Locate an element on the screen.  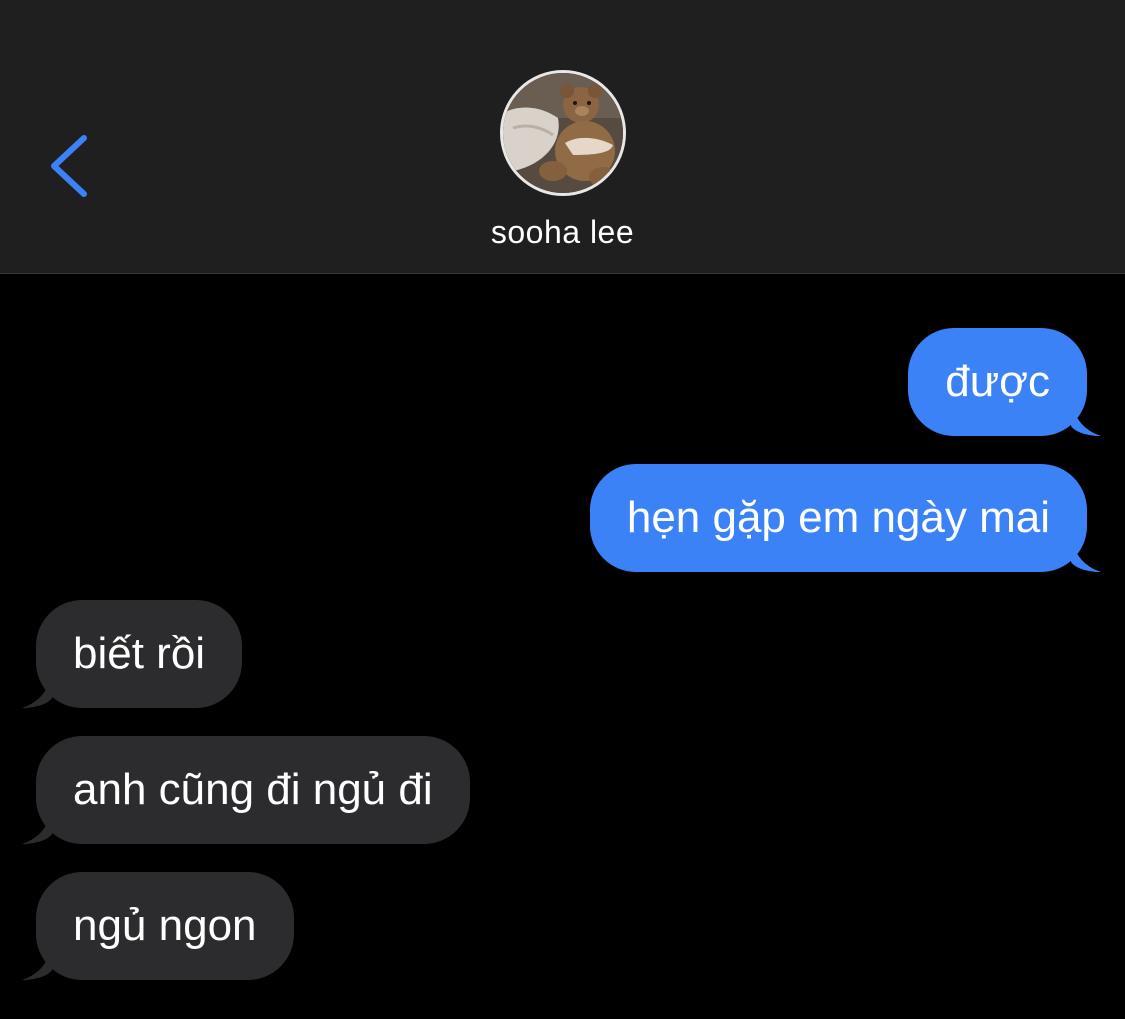
message-text: ngủ ngon is located at coordinates (165, 925).